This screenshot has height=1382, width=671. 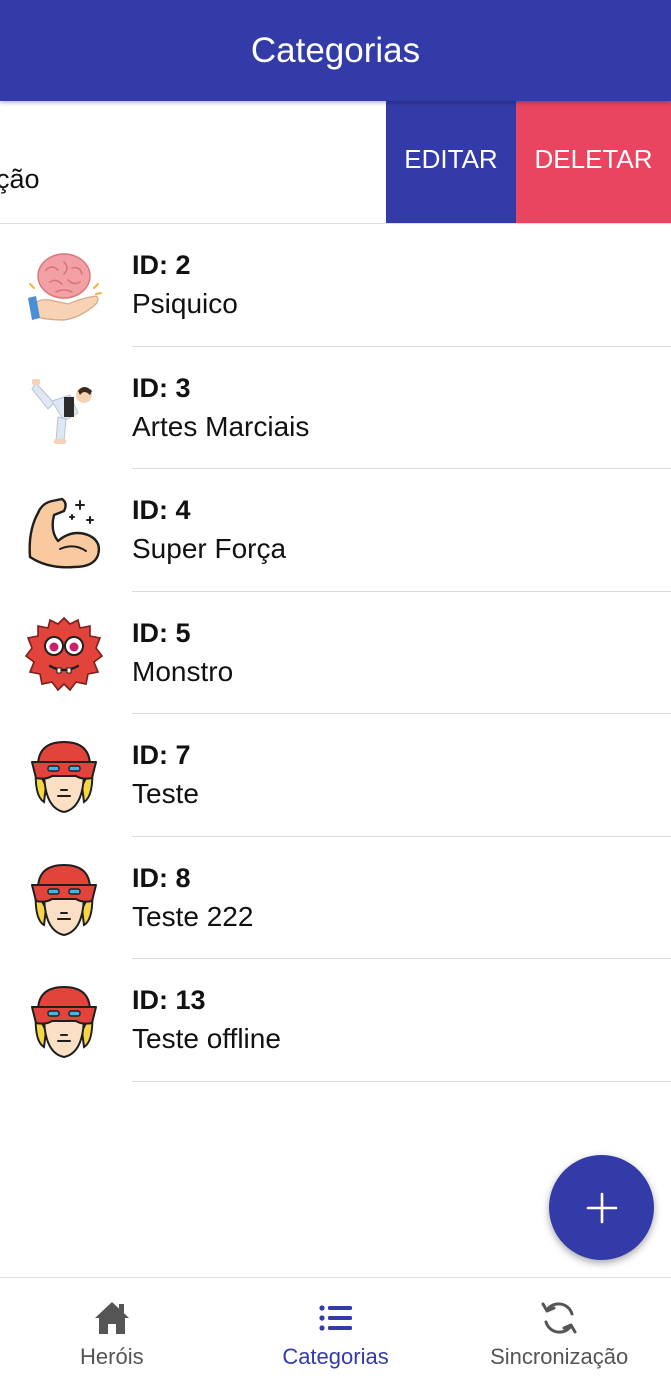 I want to click on category-name: Artes Marciais, so click(x=221, y=426).